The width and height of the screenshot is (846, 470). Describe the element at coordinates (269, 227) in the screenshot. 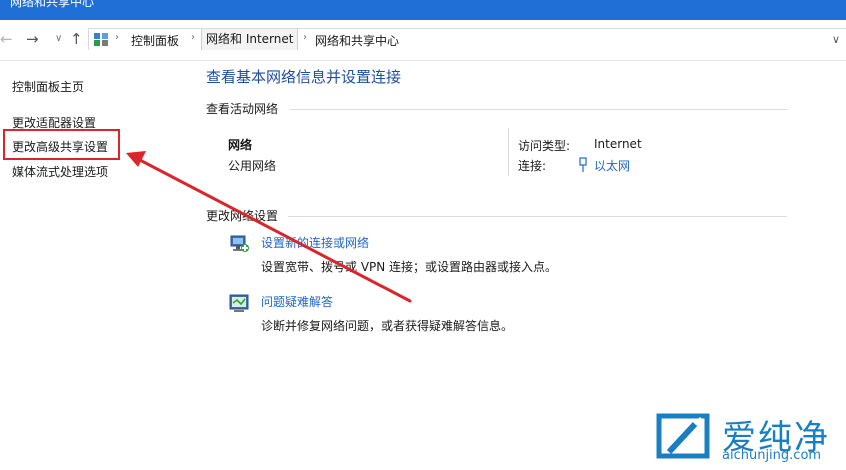

I see `annotation-arrow` at that location.